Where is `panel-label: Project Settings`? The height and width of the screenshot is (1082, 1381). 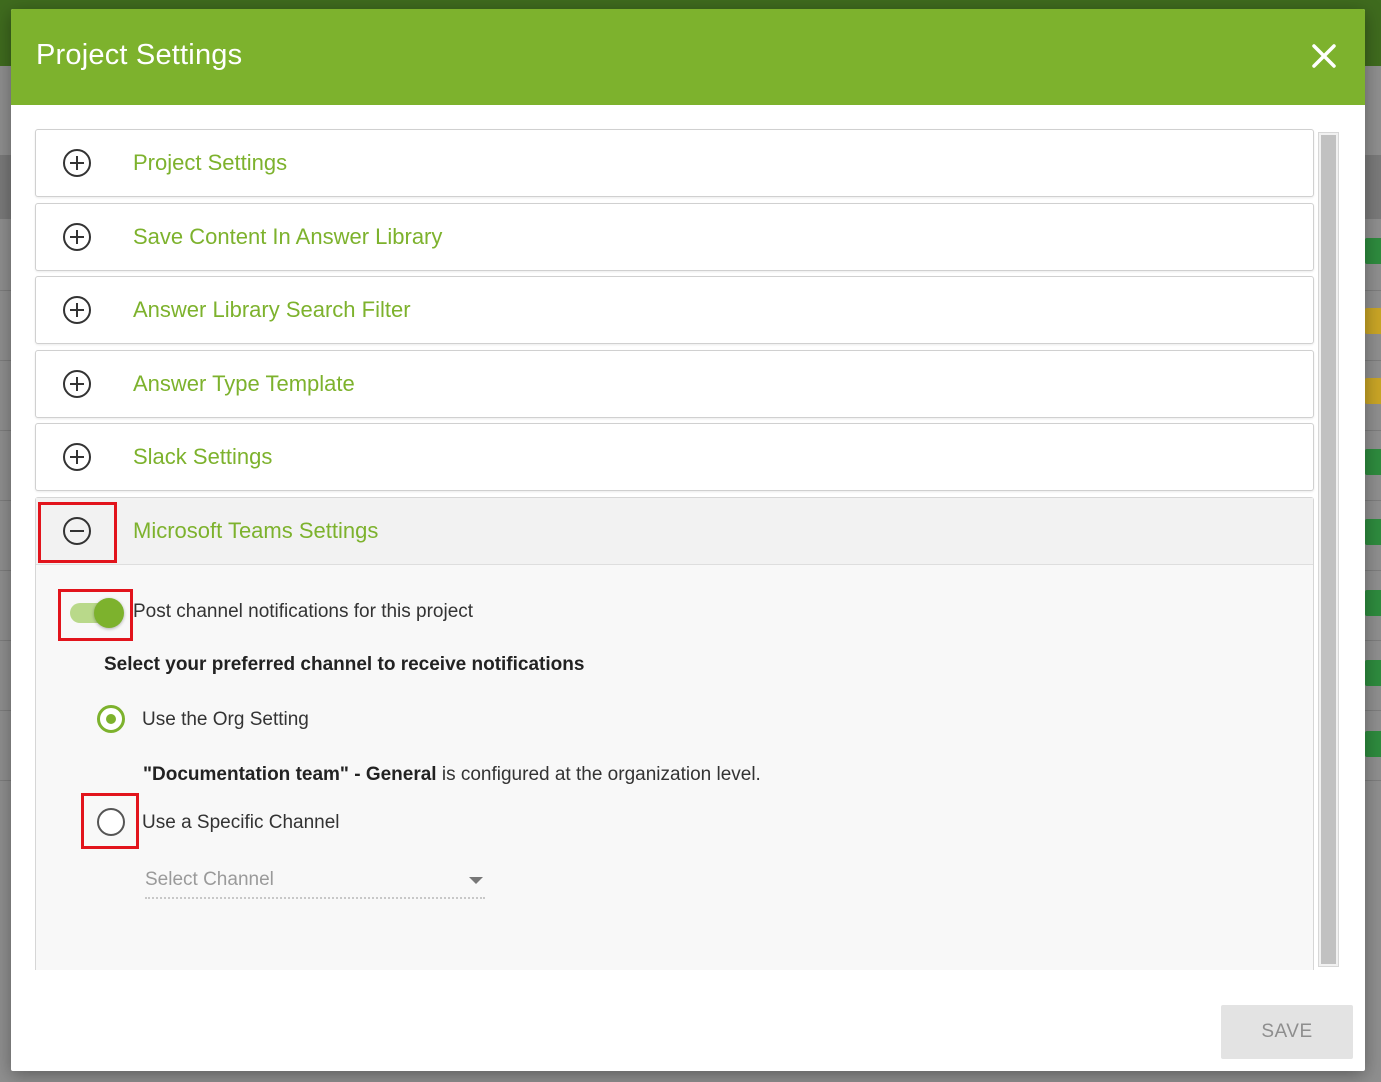
panel-label: Project Settings is located at coordinates (210, 162).